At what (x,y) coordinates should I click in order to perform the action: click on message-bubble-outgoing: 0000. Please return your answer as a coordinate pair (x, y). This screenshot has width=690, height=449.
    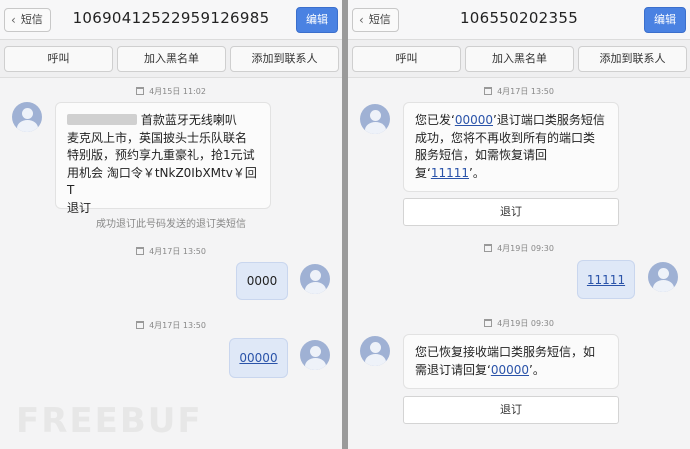
    Looking at the image, I should click on (262, 281).